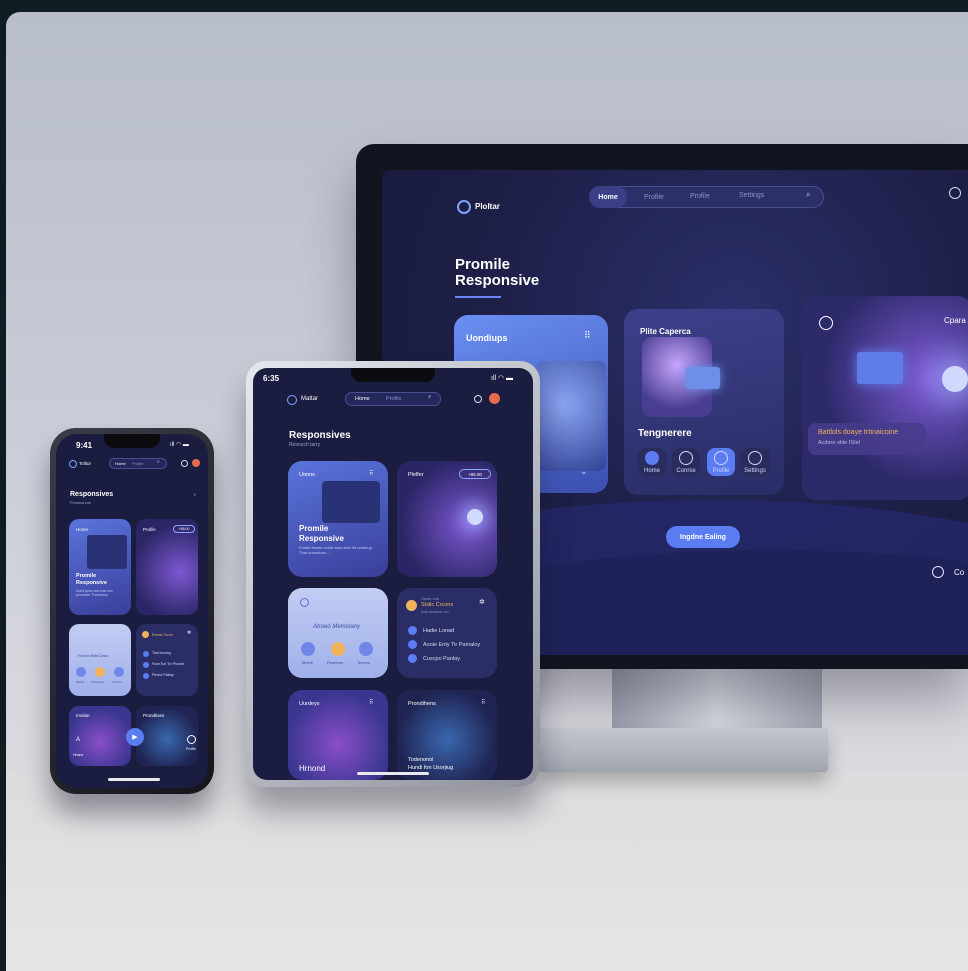  Describe the element at coordinates (394, 399) in the screenshot. I see `tablet-nav-profile: Profile` at that location.